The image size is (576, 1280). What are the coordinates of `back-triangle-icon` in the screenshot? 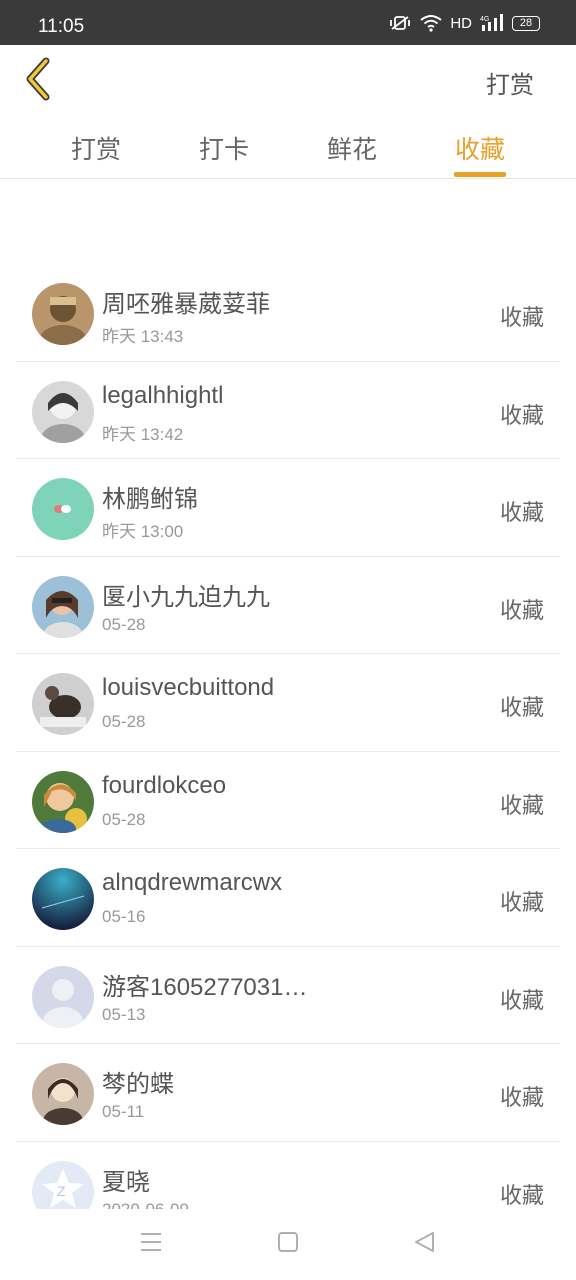 It's located at (424, 1244).